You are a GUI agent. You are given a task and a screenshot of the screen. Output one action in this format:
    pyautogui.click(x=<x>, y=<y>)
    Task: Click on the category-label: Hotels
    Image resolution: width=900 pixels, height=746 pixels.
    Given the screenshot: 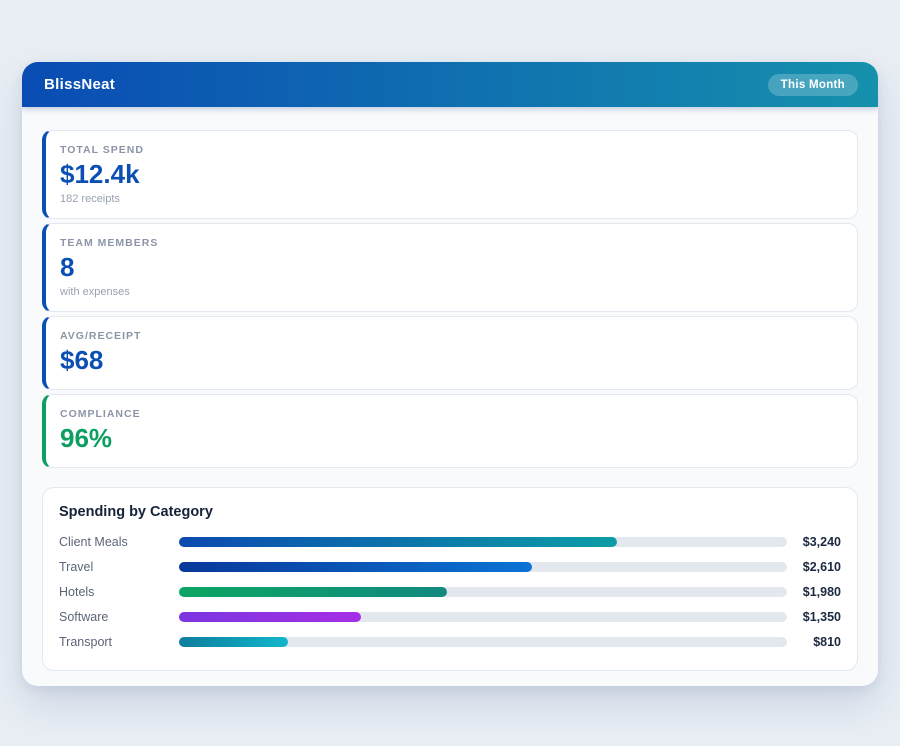 What is the action you would take?
    pyautogui.click(x=77, y=591)
    